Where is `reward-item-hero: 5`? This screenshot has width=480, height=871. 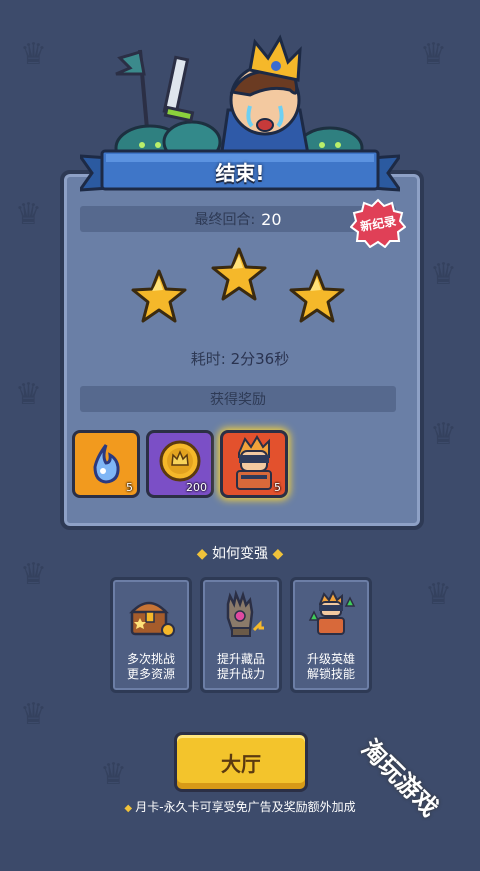 reward-item-hero: 5 is located at coordinates (254, 464).